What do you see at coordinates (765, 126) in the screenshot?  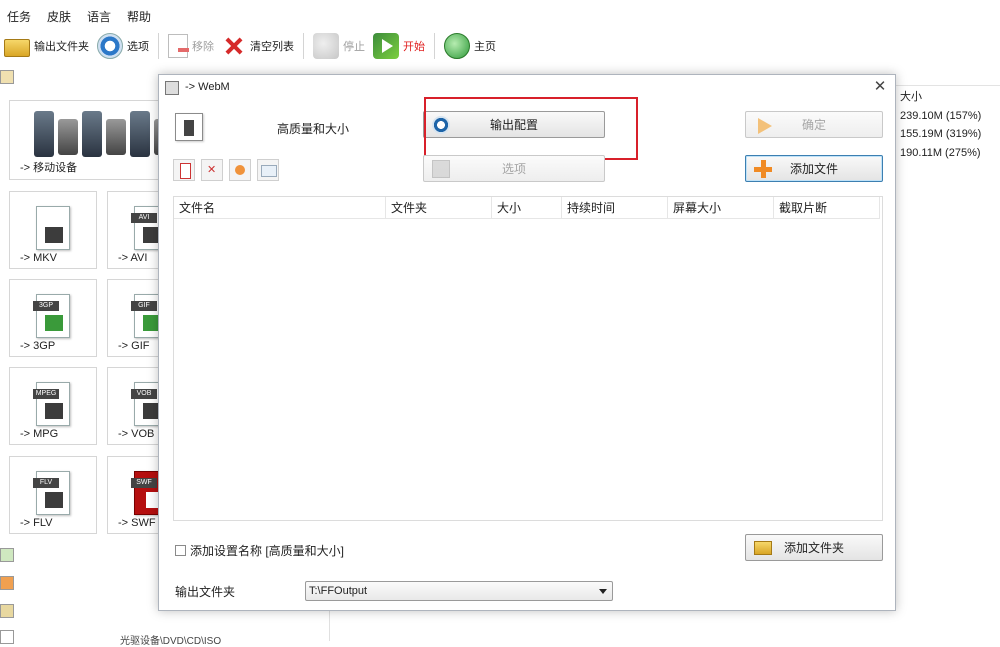 I see `arrow-right-icon` at bounding box center [765, 126].